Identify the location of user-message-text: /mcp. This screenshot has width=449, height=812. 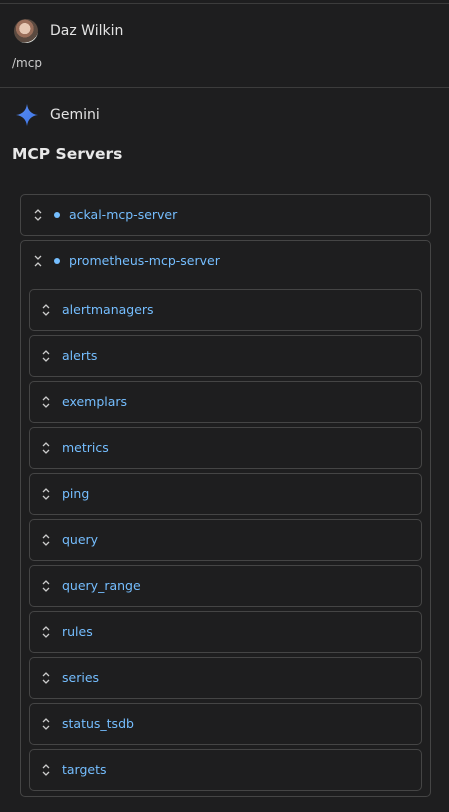
(27, 63).